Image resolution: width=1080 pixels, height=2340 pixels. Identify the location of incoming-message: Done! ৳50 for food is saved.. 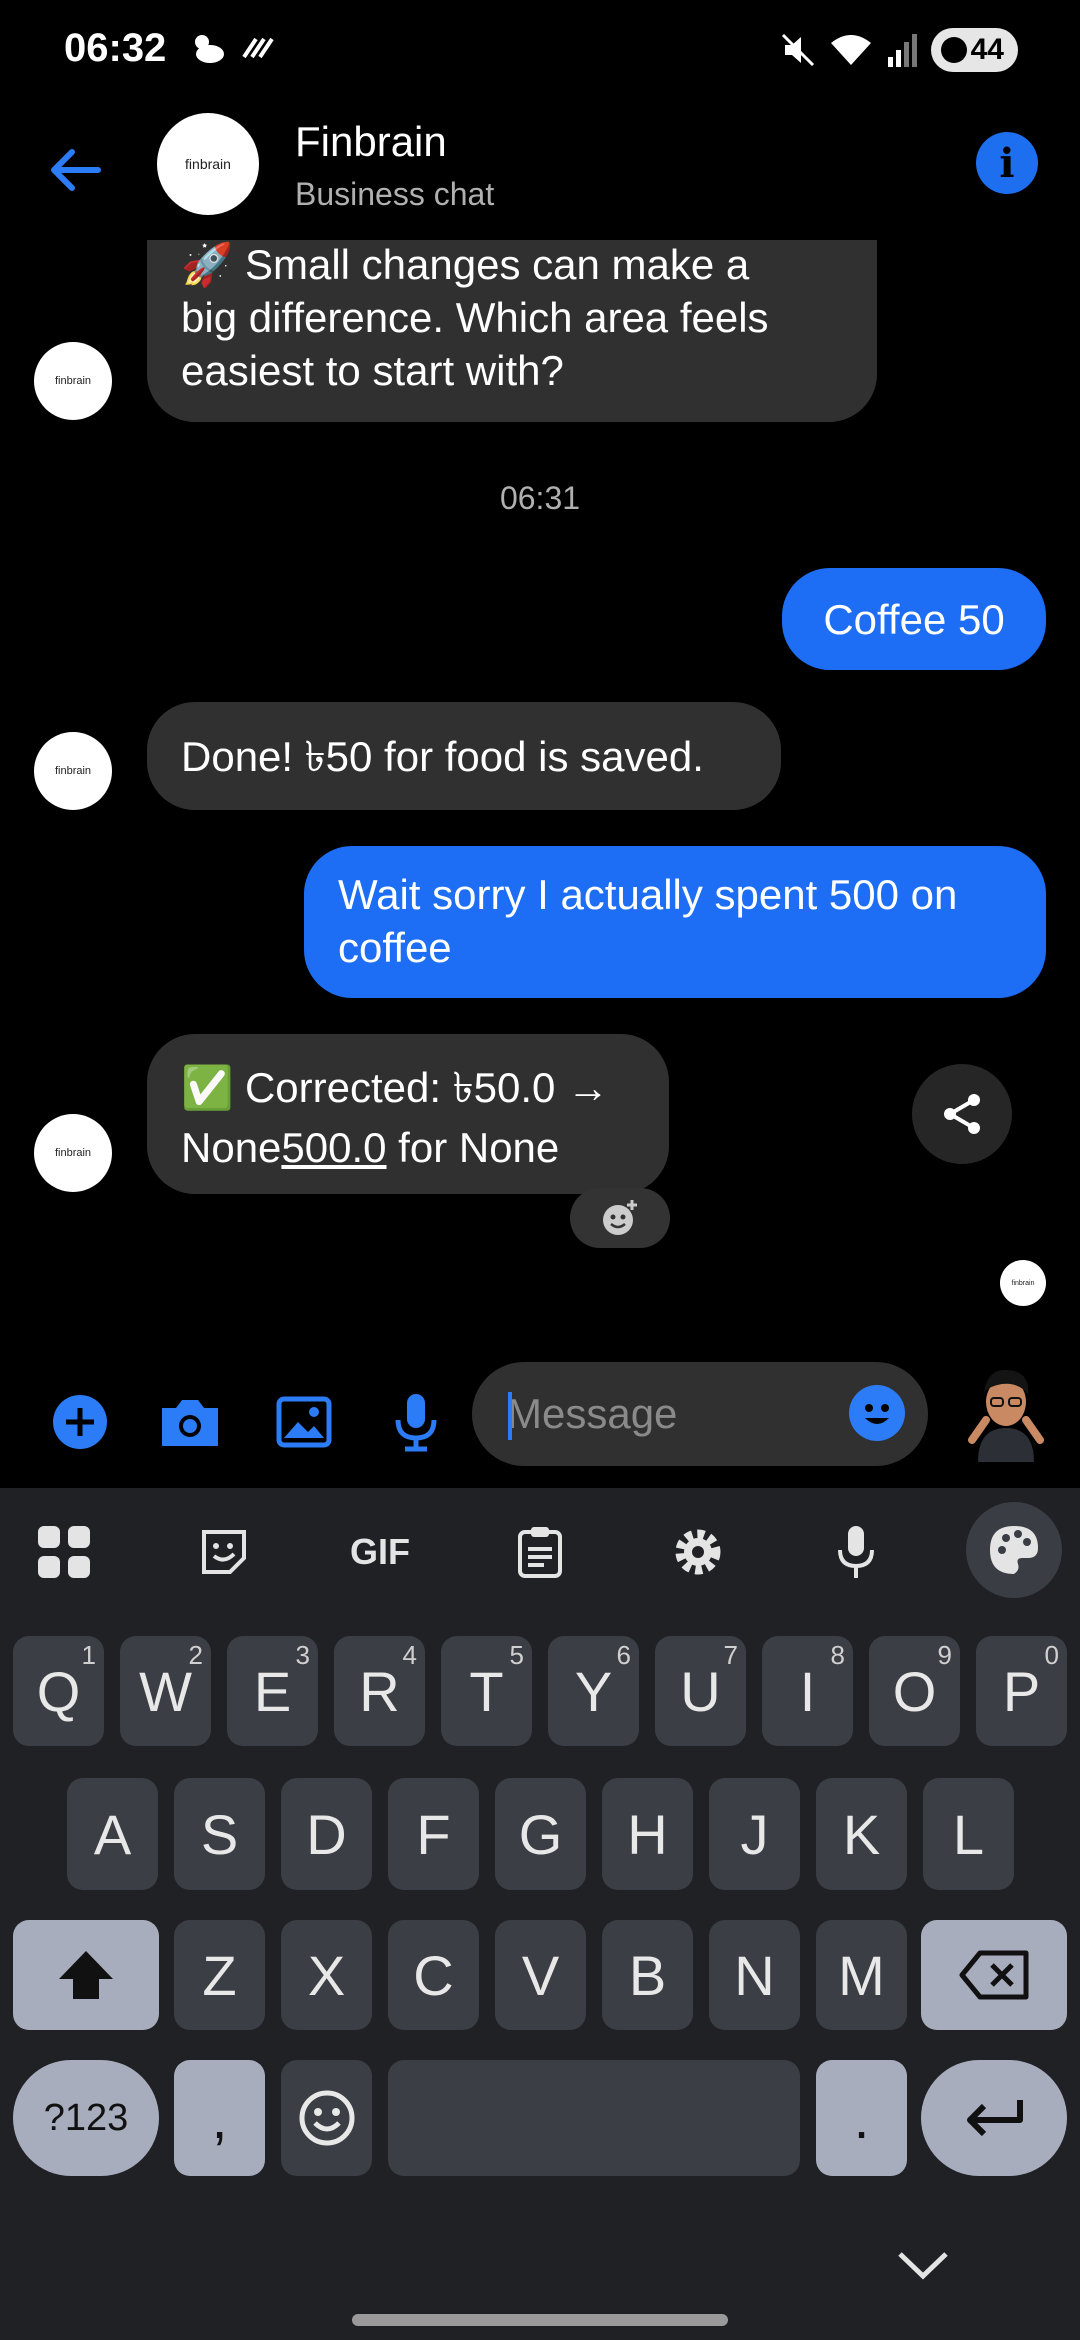
(464, 756).